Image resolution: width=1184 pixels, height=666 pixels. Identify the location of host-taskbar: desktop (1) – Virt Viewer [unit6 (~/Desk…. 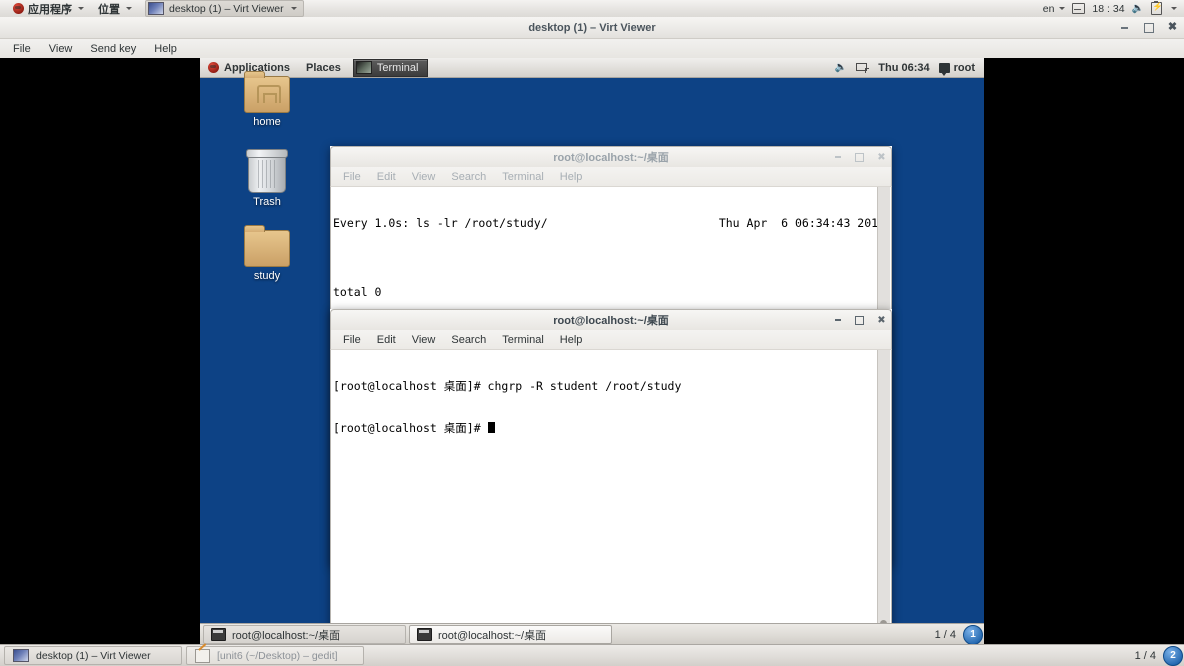
(592, 655).